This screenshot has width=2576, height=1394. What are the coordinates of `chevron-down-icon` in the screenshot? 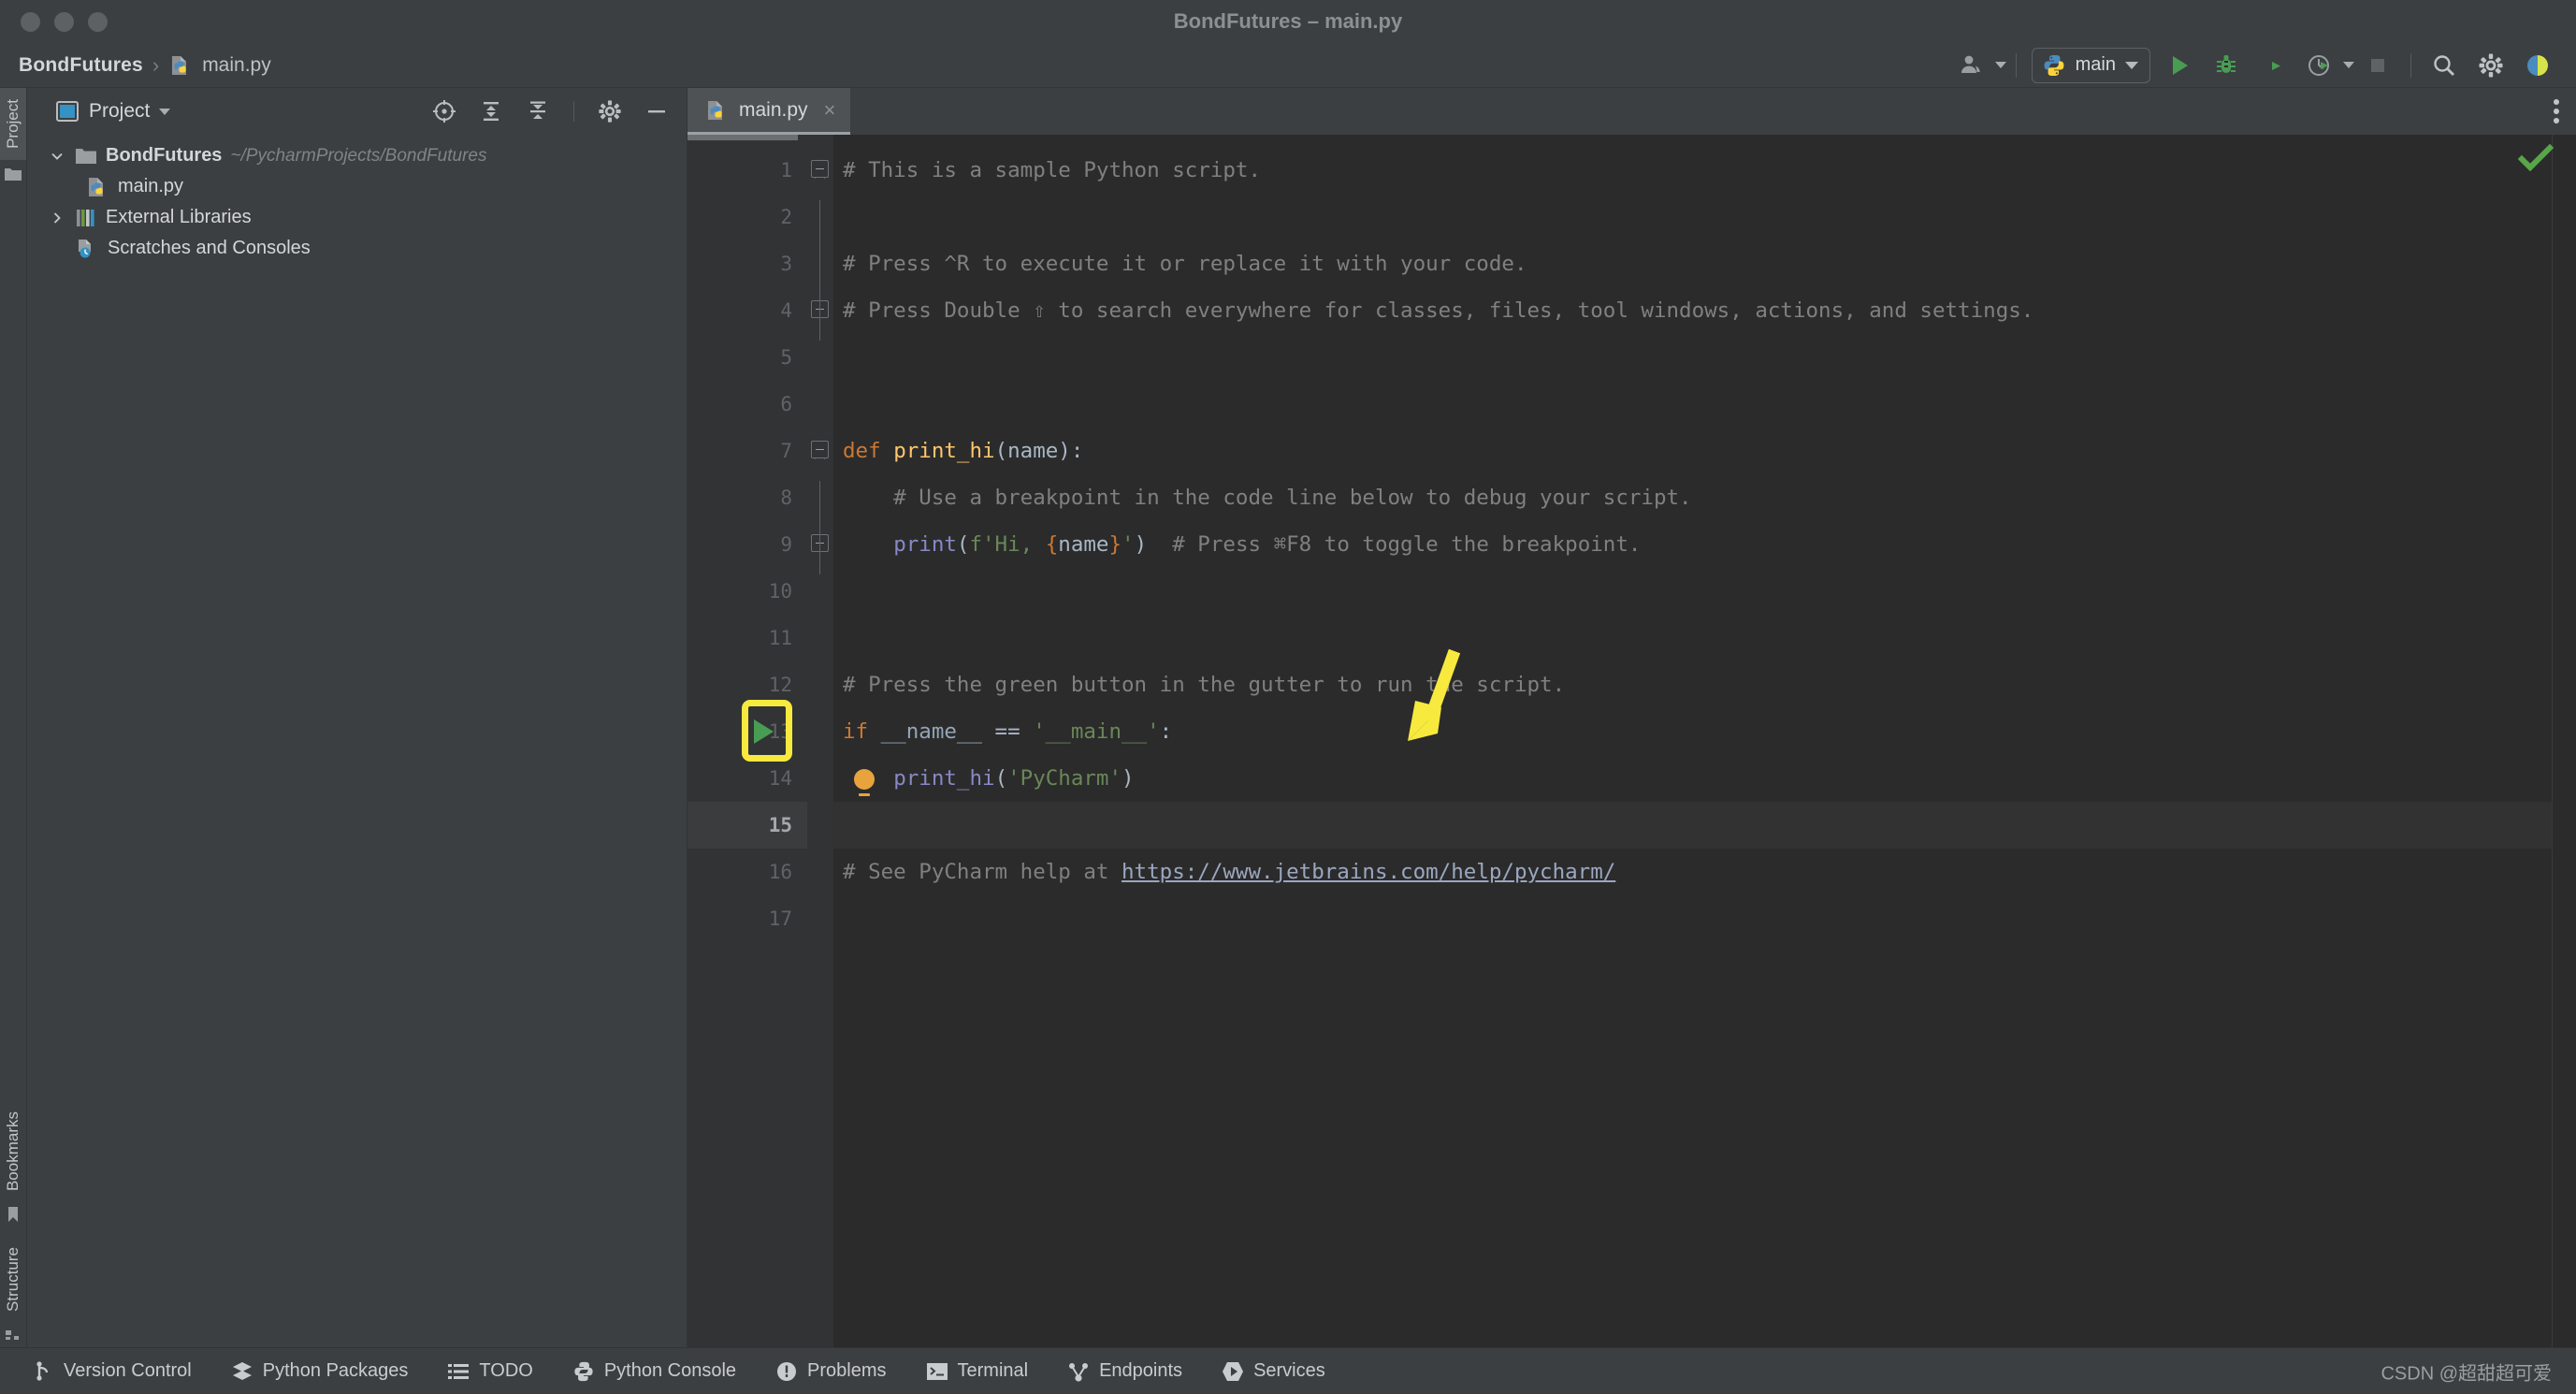 It's located at (57, 156).